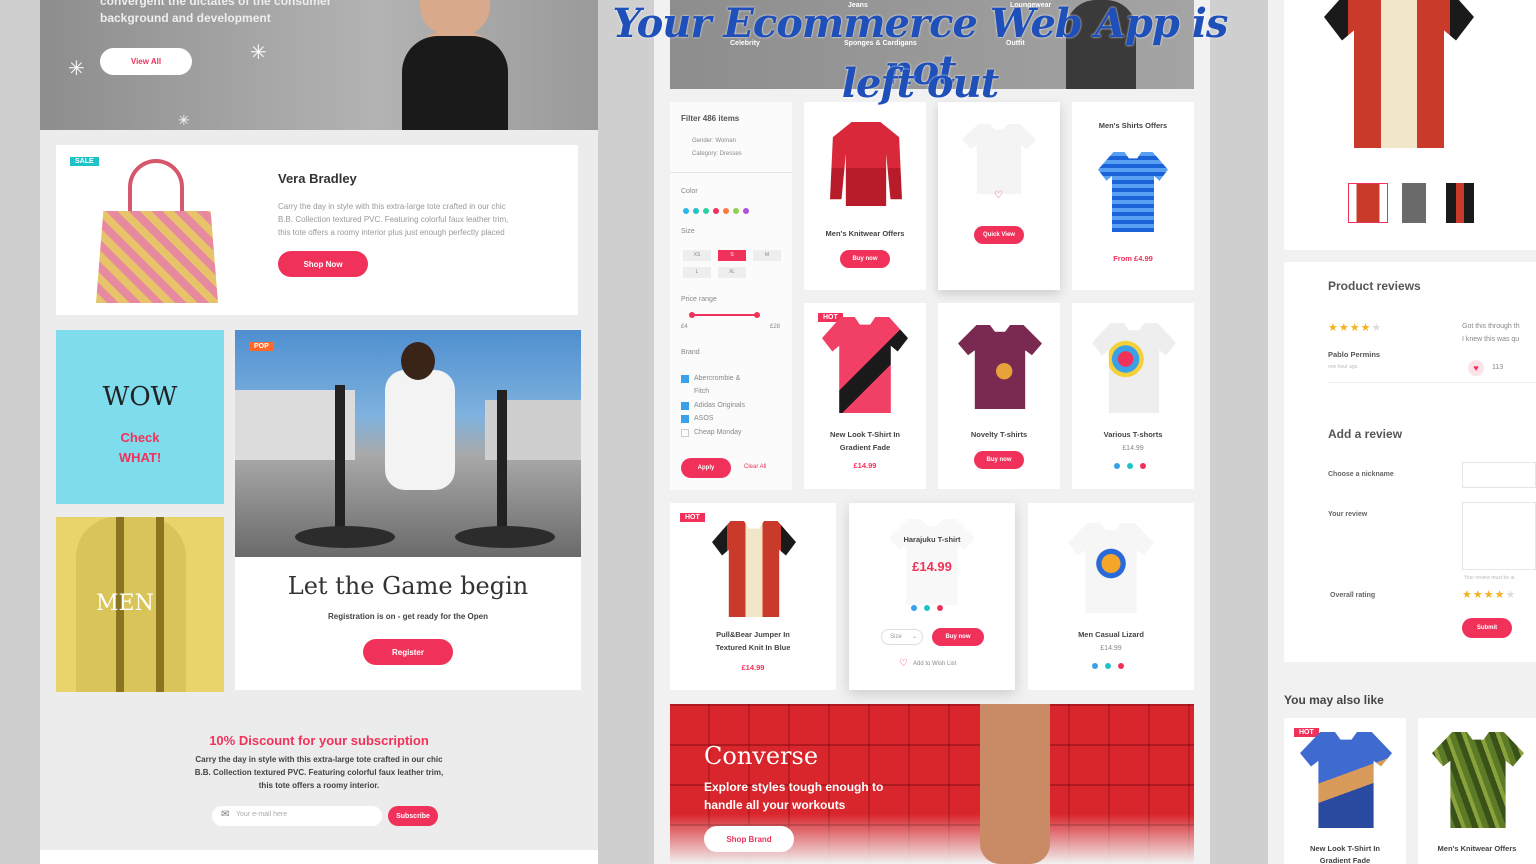 This screenshot has height=864, width=1536. I want to click on shop-now-button: Shop Now, so click(323, 264).